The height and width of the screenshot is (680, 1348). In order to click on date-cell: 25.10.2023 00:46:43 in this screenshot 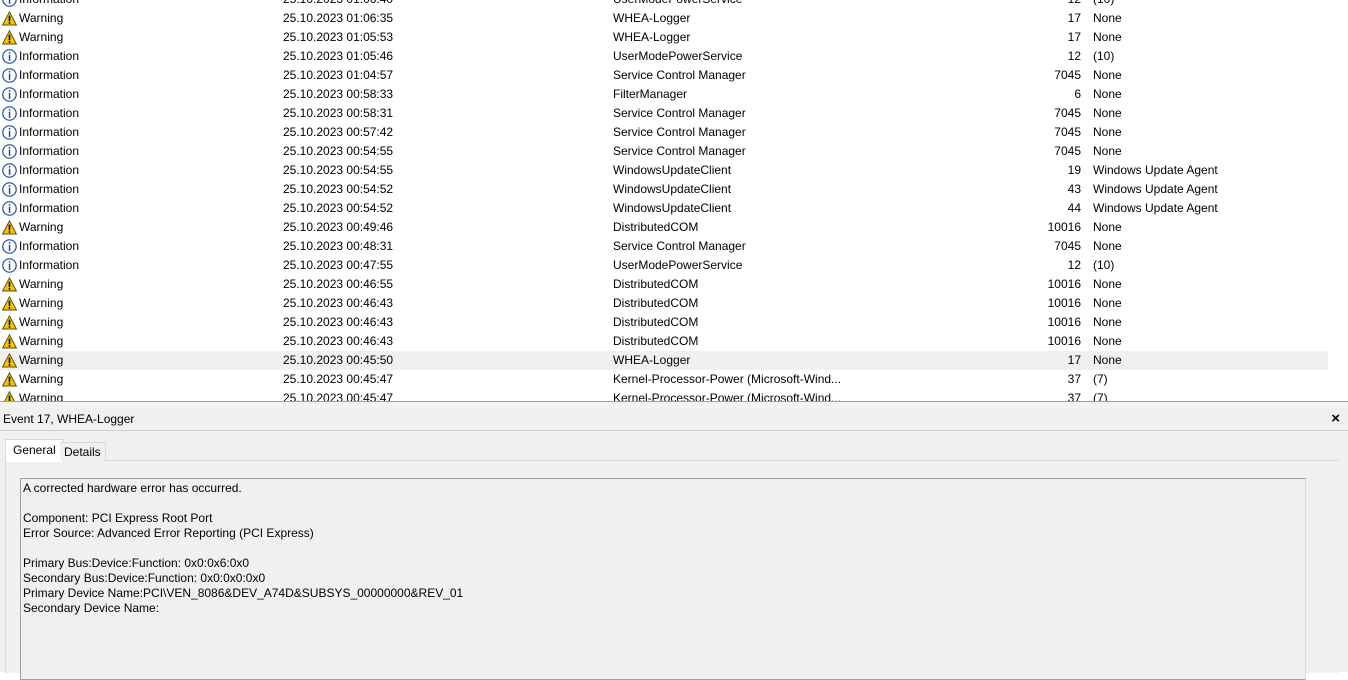, I will do `click(338, 303)`.